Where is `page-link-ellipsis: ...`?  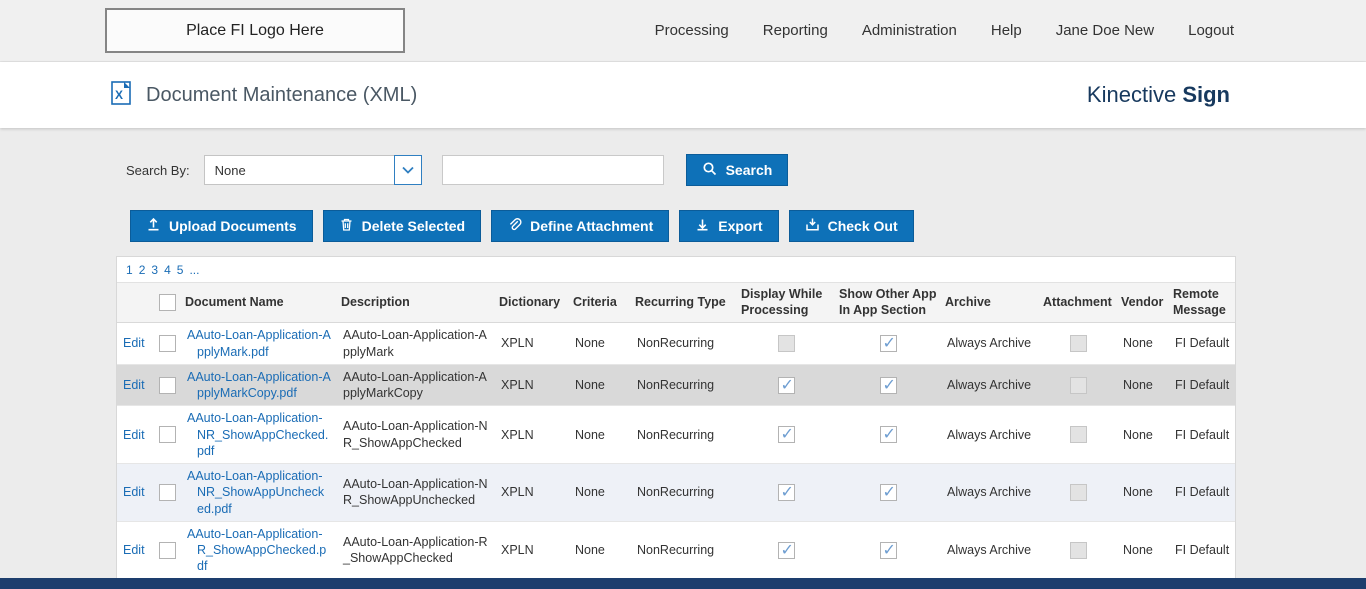 page-link-ellipsis: ... is located at coordinates (194, 270).